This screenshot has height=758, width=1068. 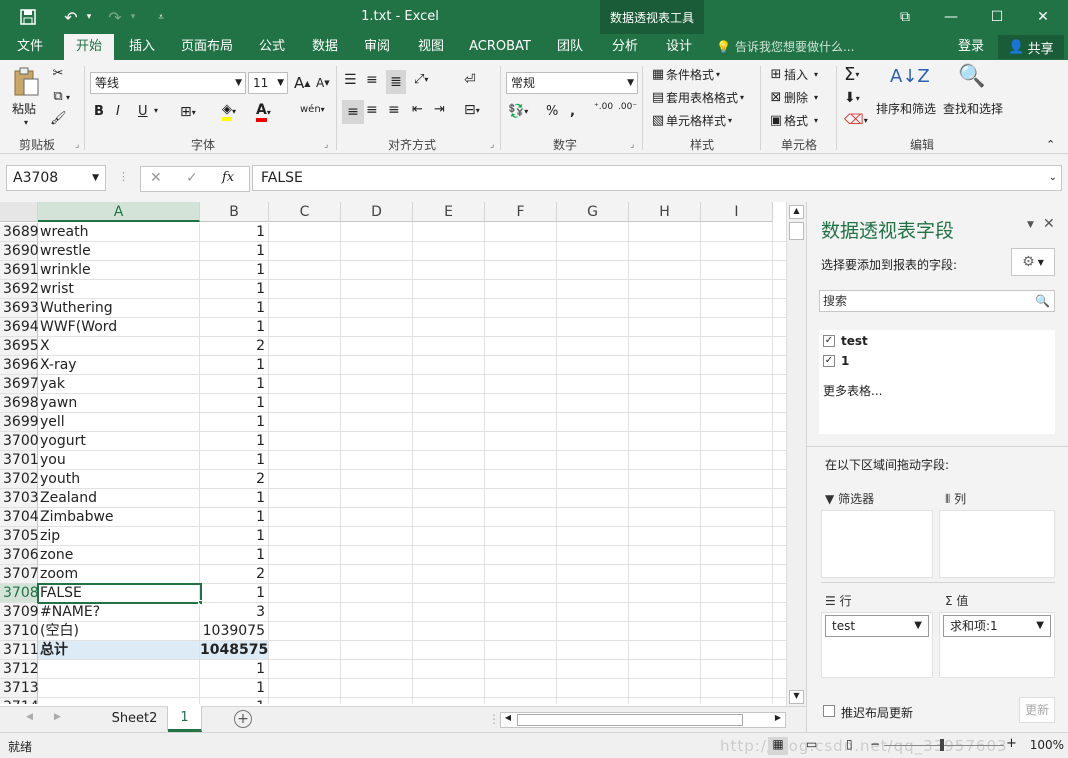 What do you see at coordinates (89, 47) in the screenshot?
I see `tab-home: 开始` at bounding box center [89, 47].